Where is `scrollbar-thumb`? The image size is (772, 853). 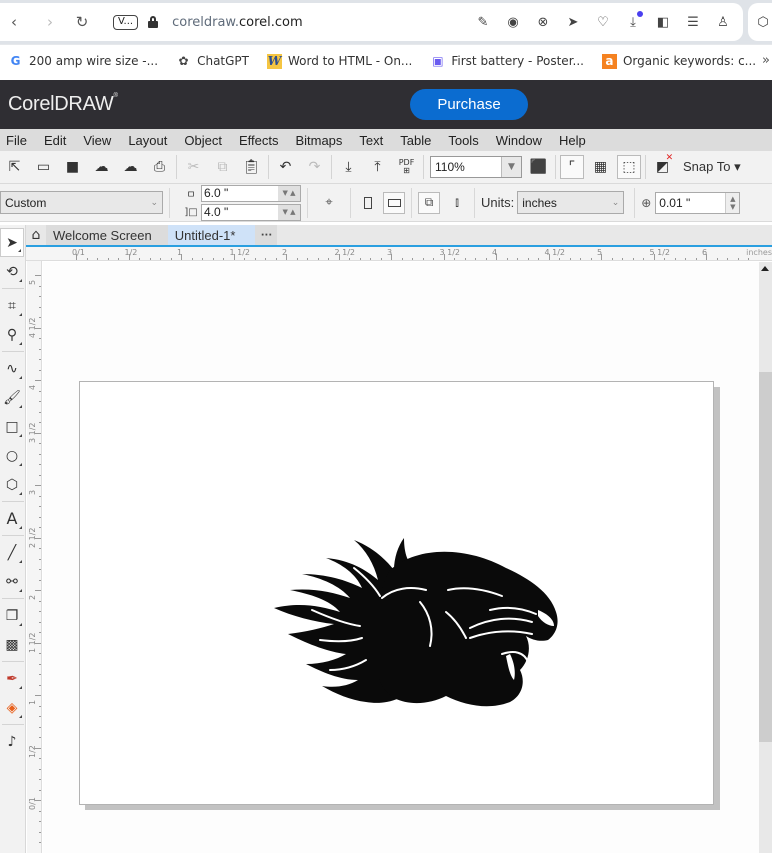
scrollbar-thumb is located at coordinates (765, 557).